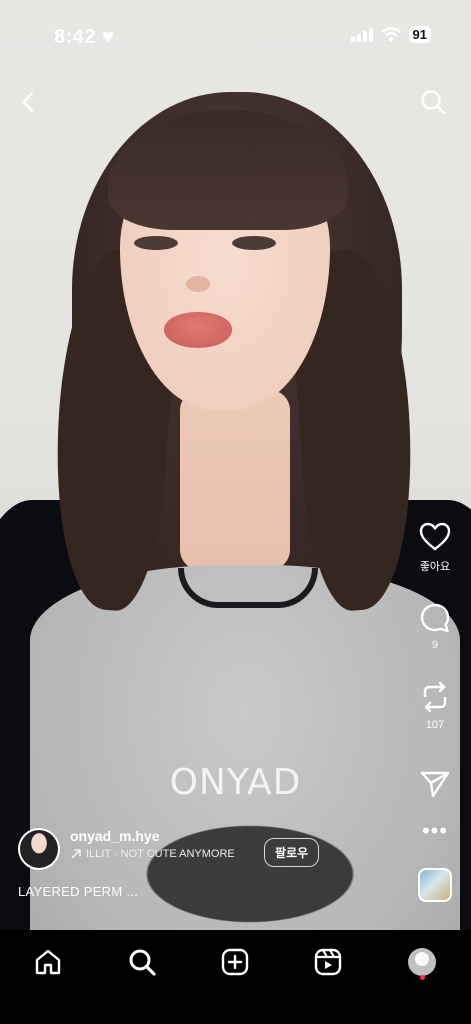  I want to click on tab-reels, so click(328, 962).